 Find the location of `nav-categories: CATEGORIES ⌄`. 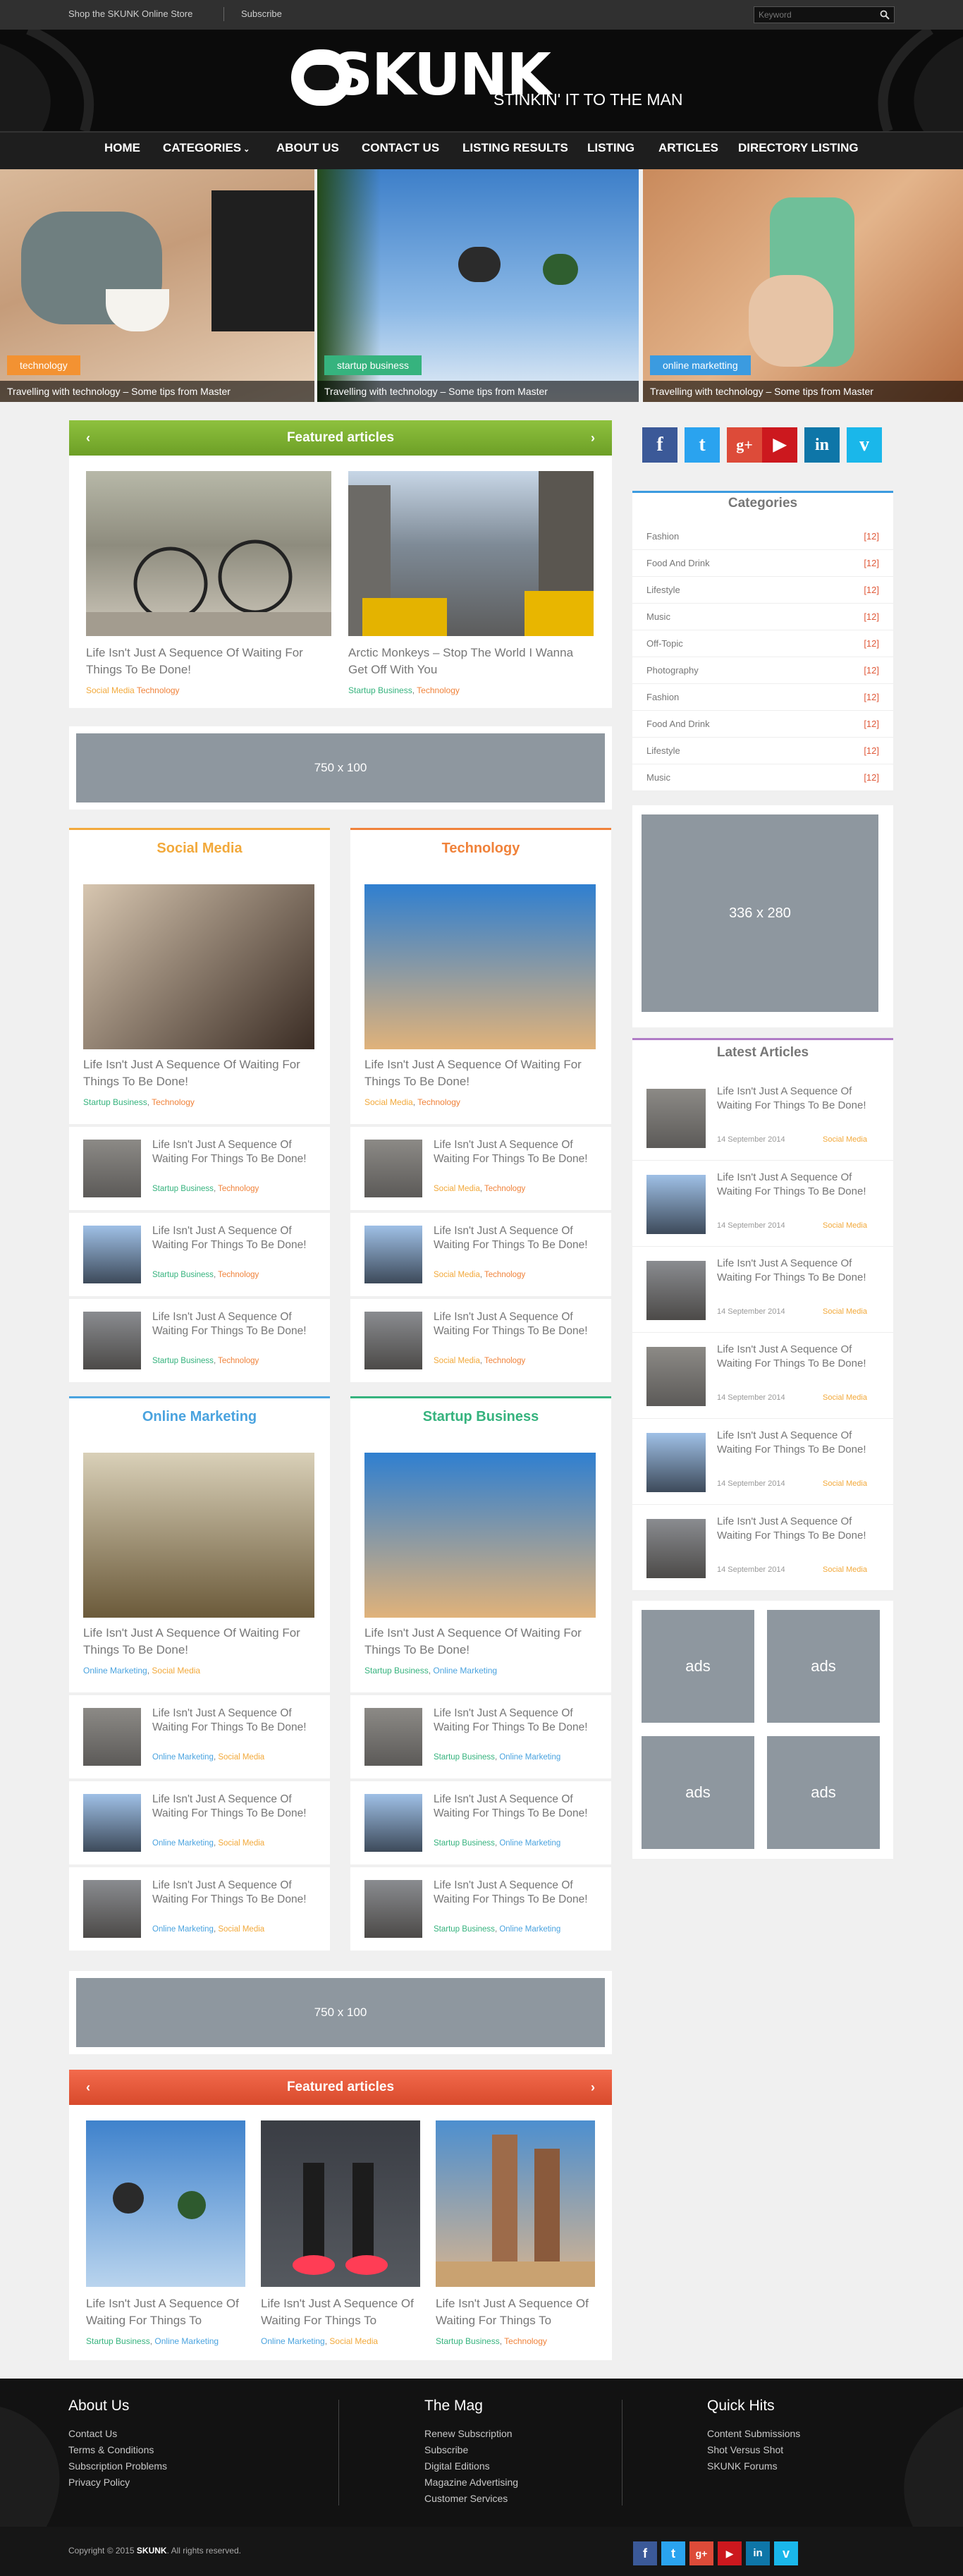

nav-categories: CATEGORIES ⌄ is located at coordinates (206, 148).